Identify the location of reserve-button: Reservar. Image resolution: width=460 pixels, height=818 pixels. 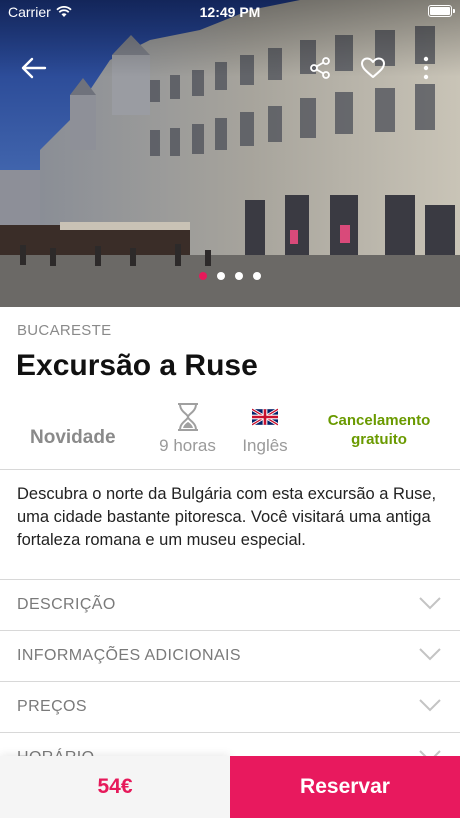
(345, 787).